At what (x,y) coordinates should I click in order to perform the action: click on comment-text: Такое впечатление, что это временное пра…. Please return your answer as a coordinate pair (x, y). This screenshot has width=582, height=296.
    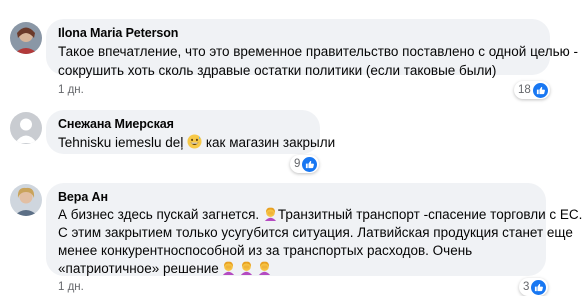
    Looking at the image, I should click on (318, 61).